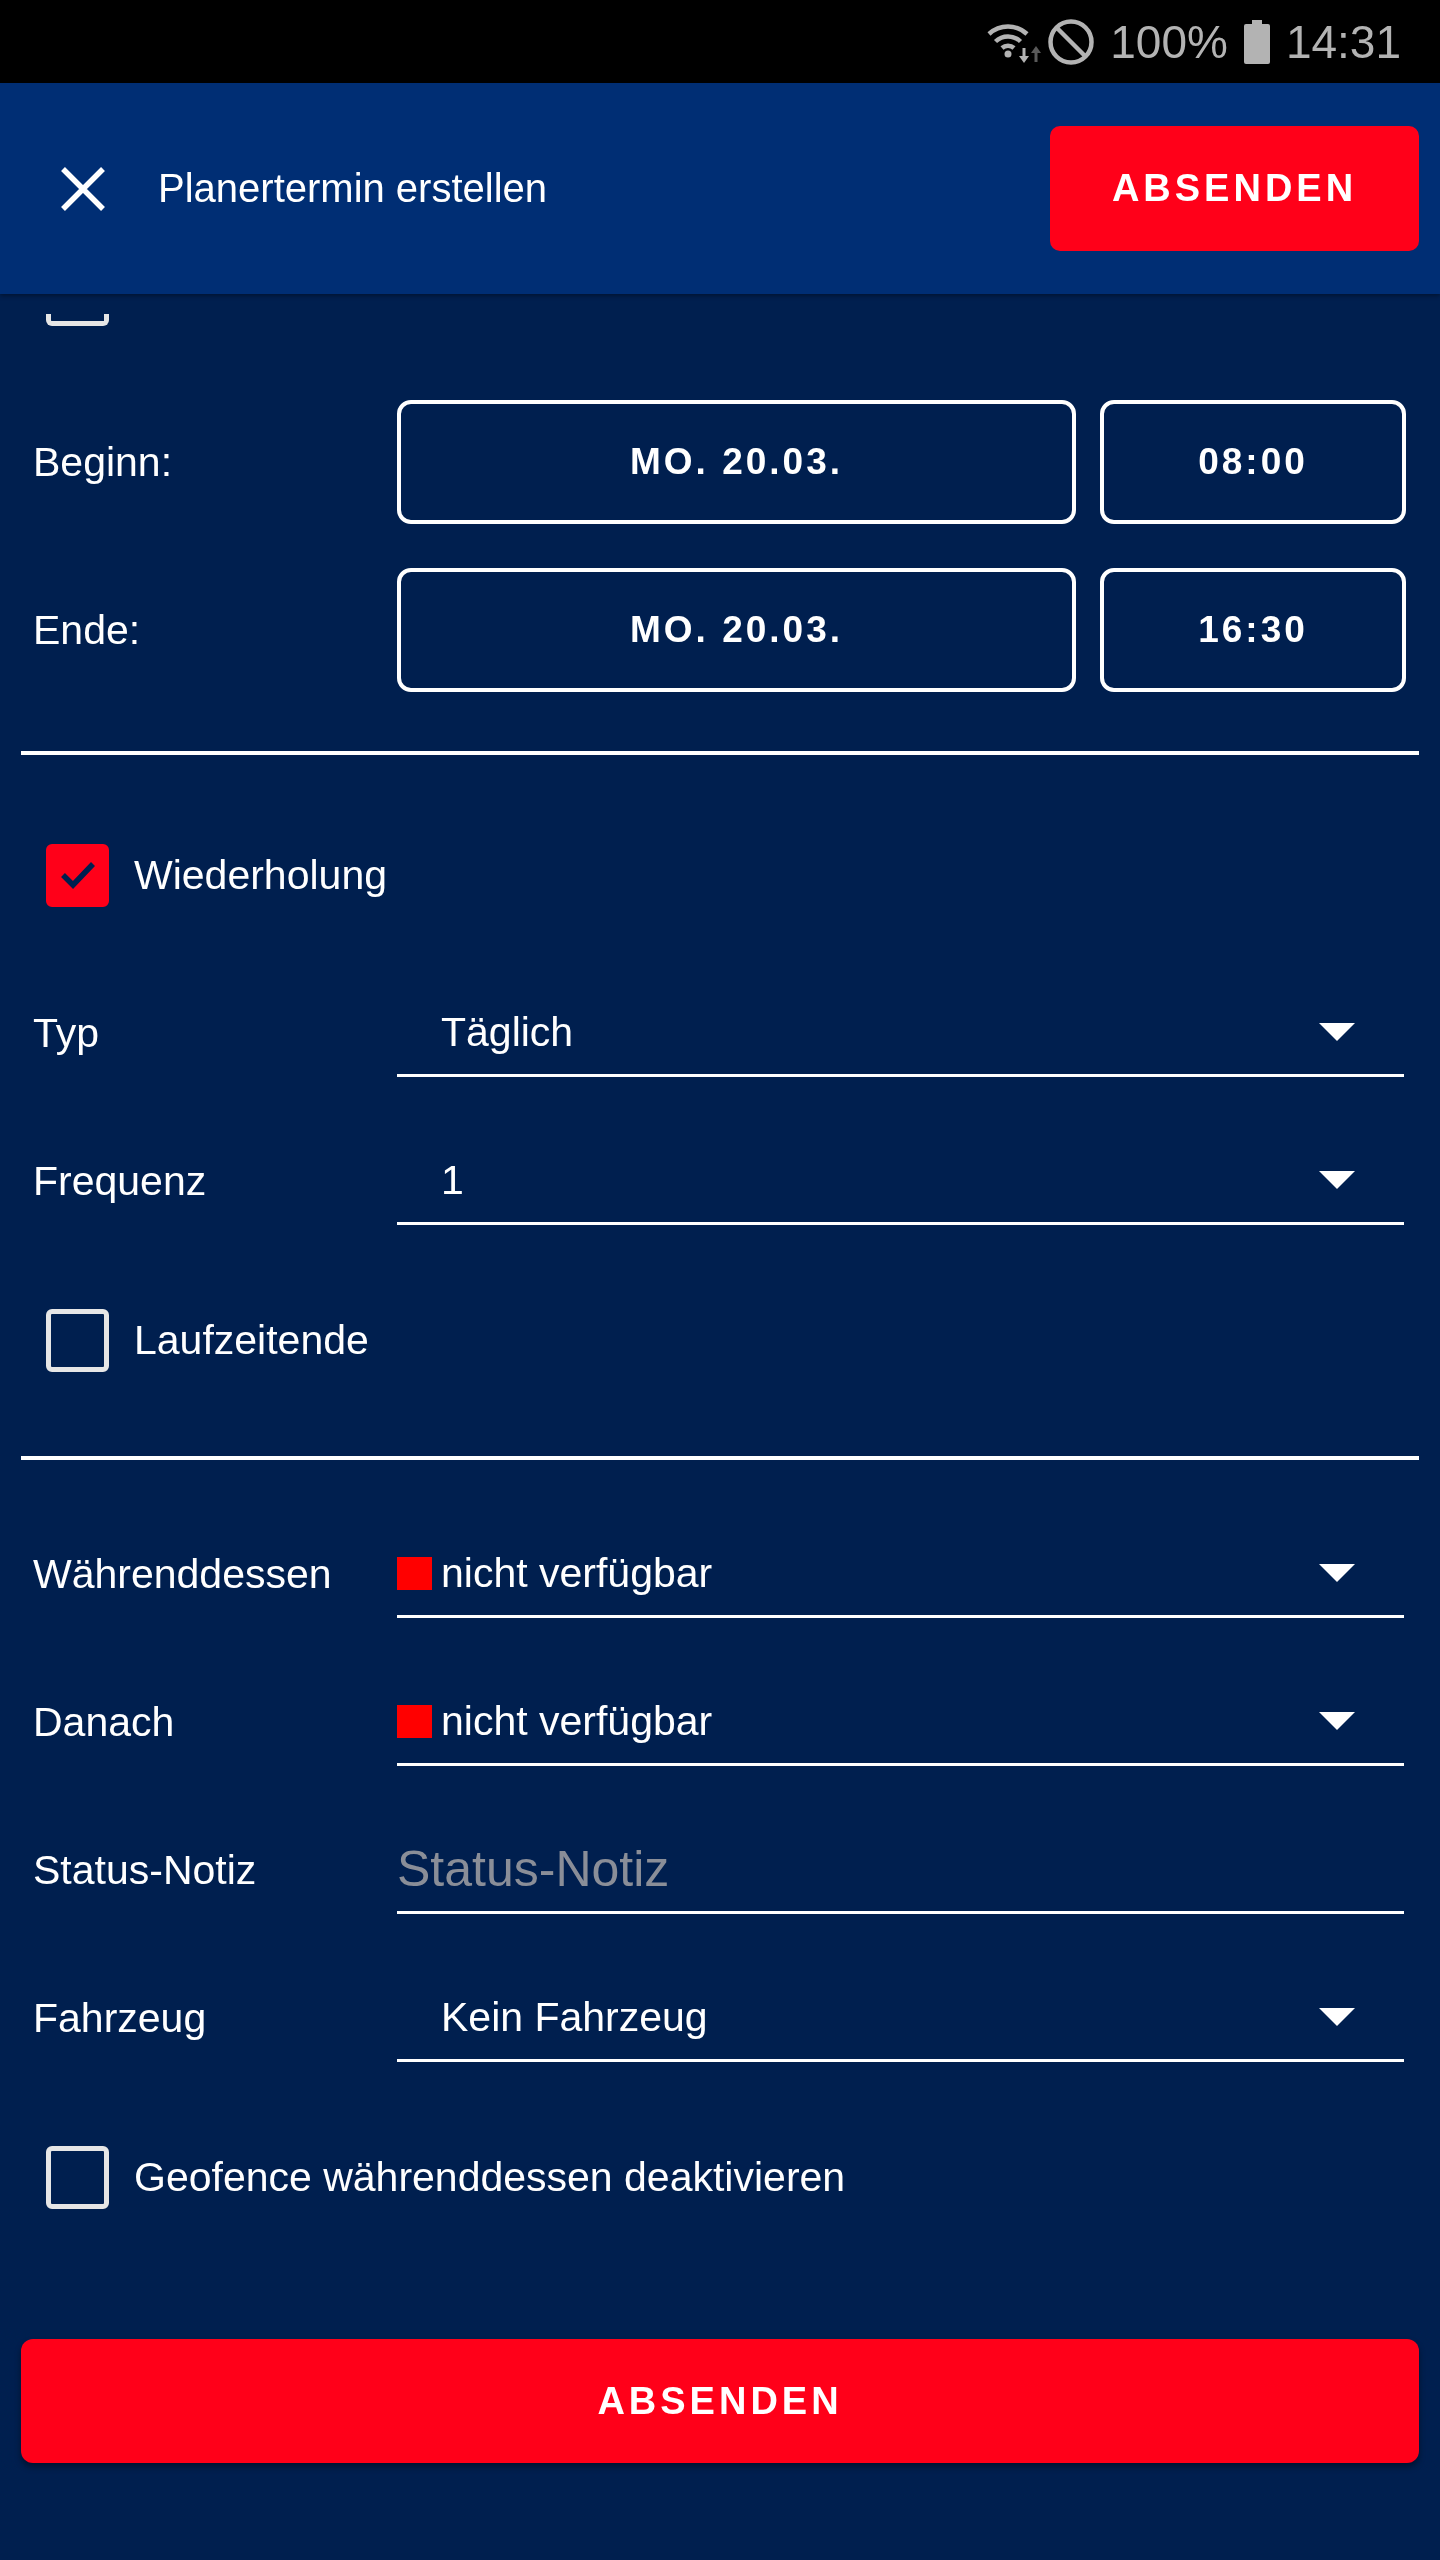  What do you see at coordinates (251, 1340) in the screenshot?
I see `checkbox-label: Laufzeitende` at bounding box center [251, 1340].